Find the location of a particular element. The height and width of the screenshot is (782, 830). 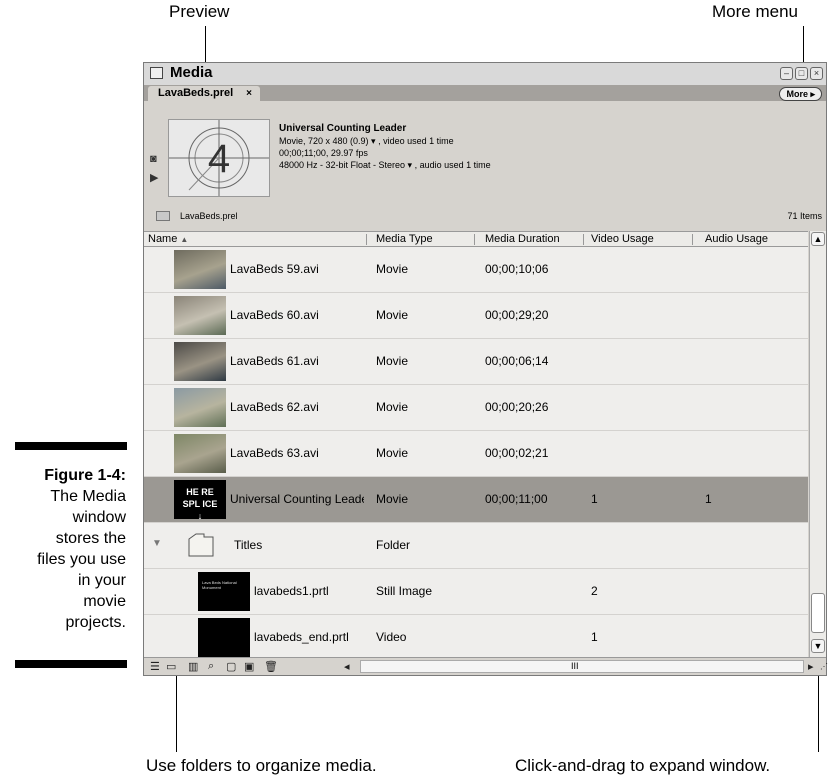

new-item-icon: ▣ is located at coordinates (249, 666).